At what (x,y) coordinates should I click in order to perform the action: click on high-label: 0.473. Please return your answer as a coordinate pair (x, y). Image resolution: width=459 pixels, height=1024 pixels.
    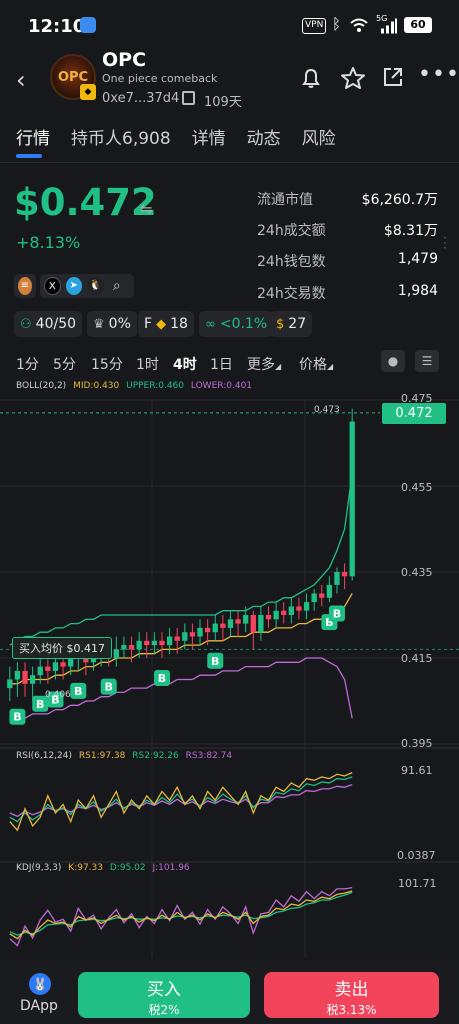
    Looking at the image, I should click on (327, 410).